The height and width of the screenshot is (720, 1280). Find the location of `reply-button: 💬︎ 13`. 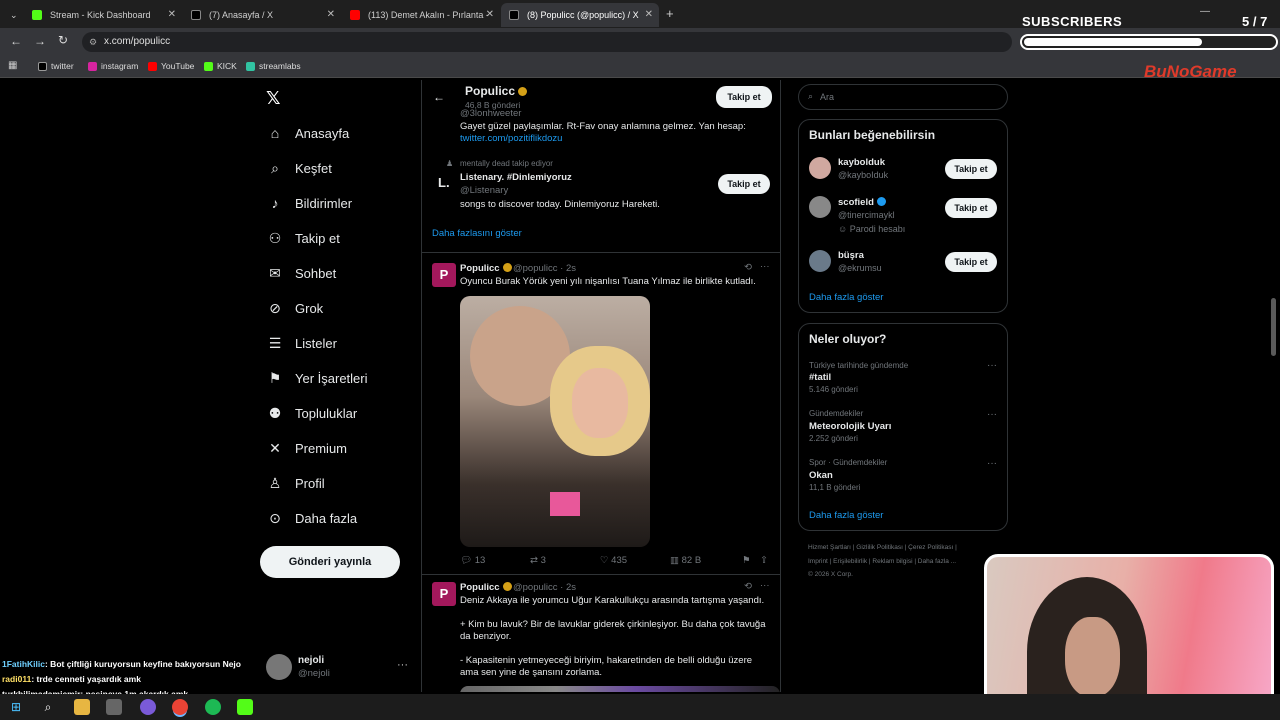

reply-button: 💬︎ 13 is located at coordinates (472, 560).